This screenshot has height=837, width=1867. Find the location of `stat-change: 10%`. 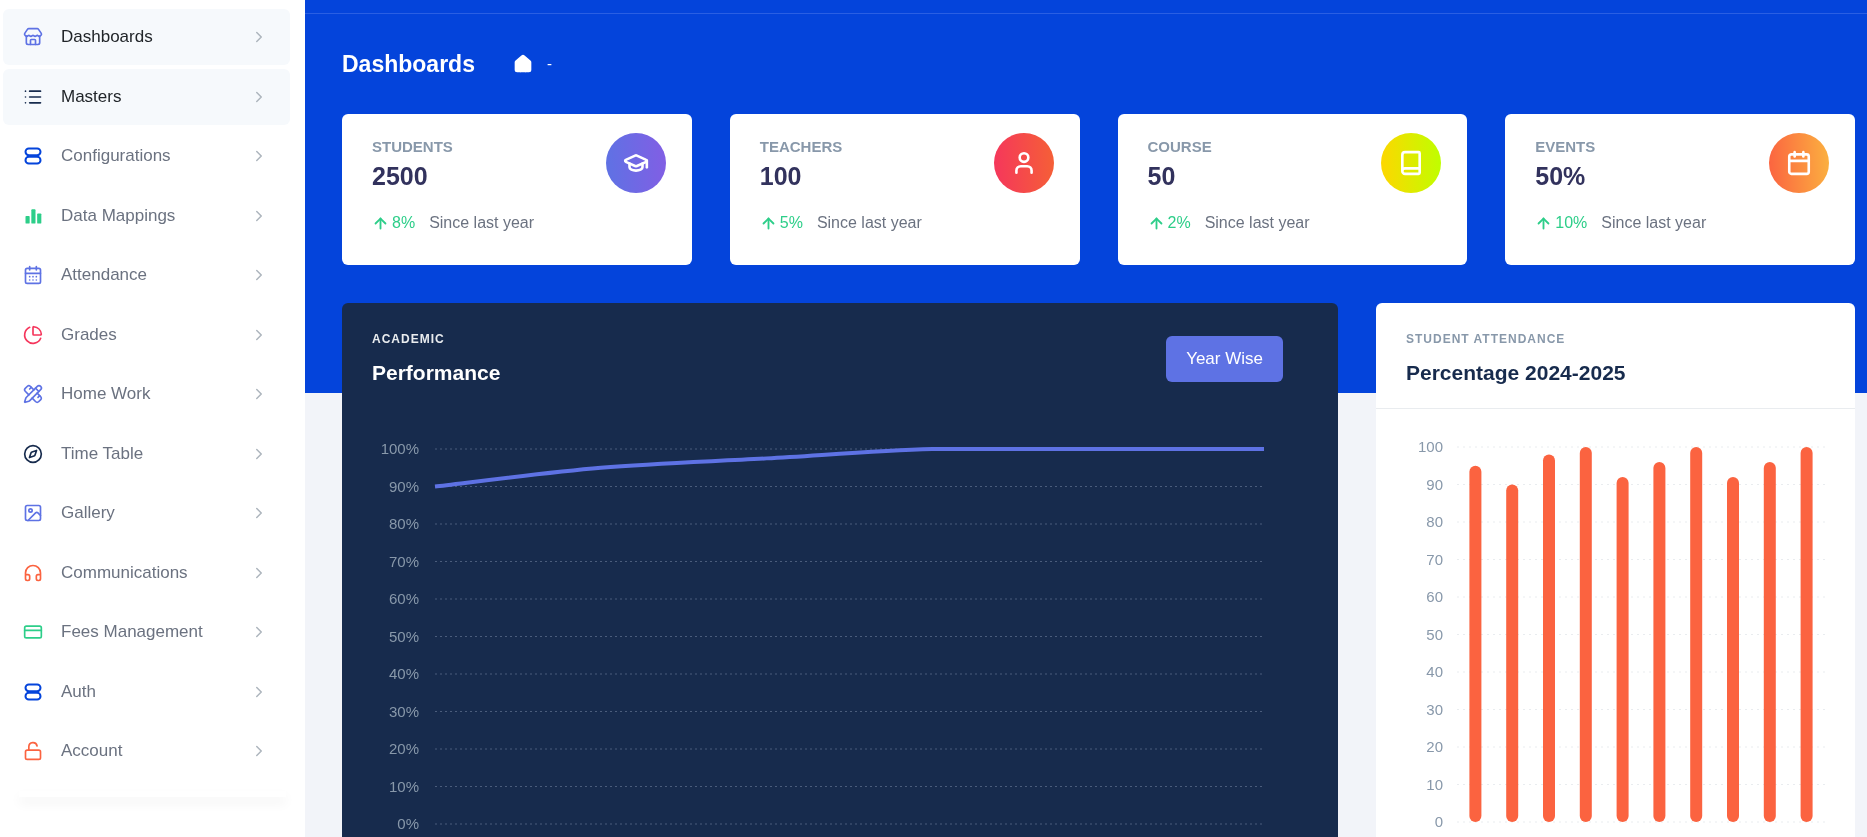

stat-change: 10% is located at coordinates (1571, 223).